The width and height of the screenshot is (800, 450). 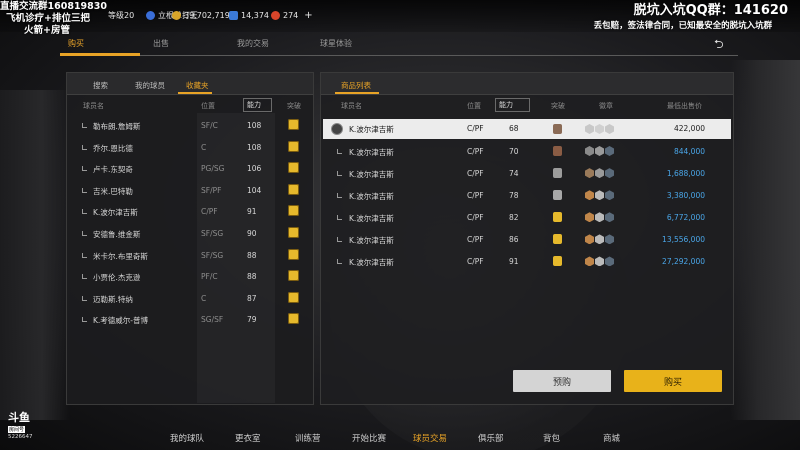 What do you see at coordinates (187, 438) in the screenshot?
I see `nav-my-team: 我的球队` at bounding box center [187, 438].